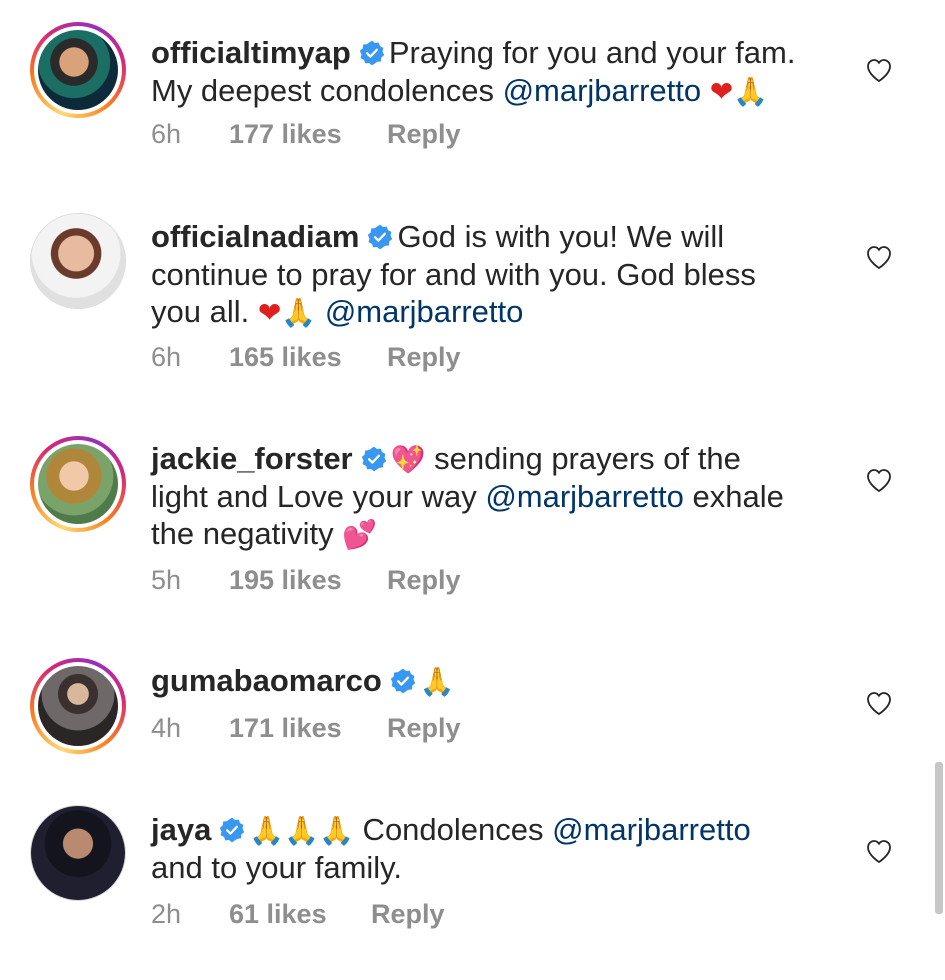  I want to click on username-link: jackie_forster, so click(252, 458).